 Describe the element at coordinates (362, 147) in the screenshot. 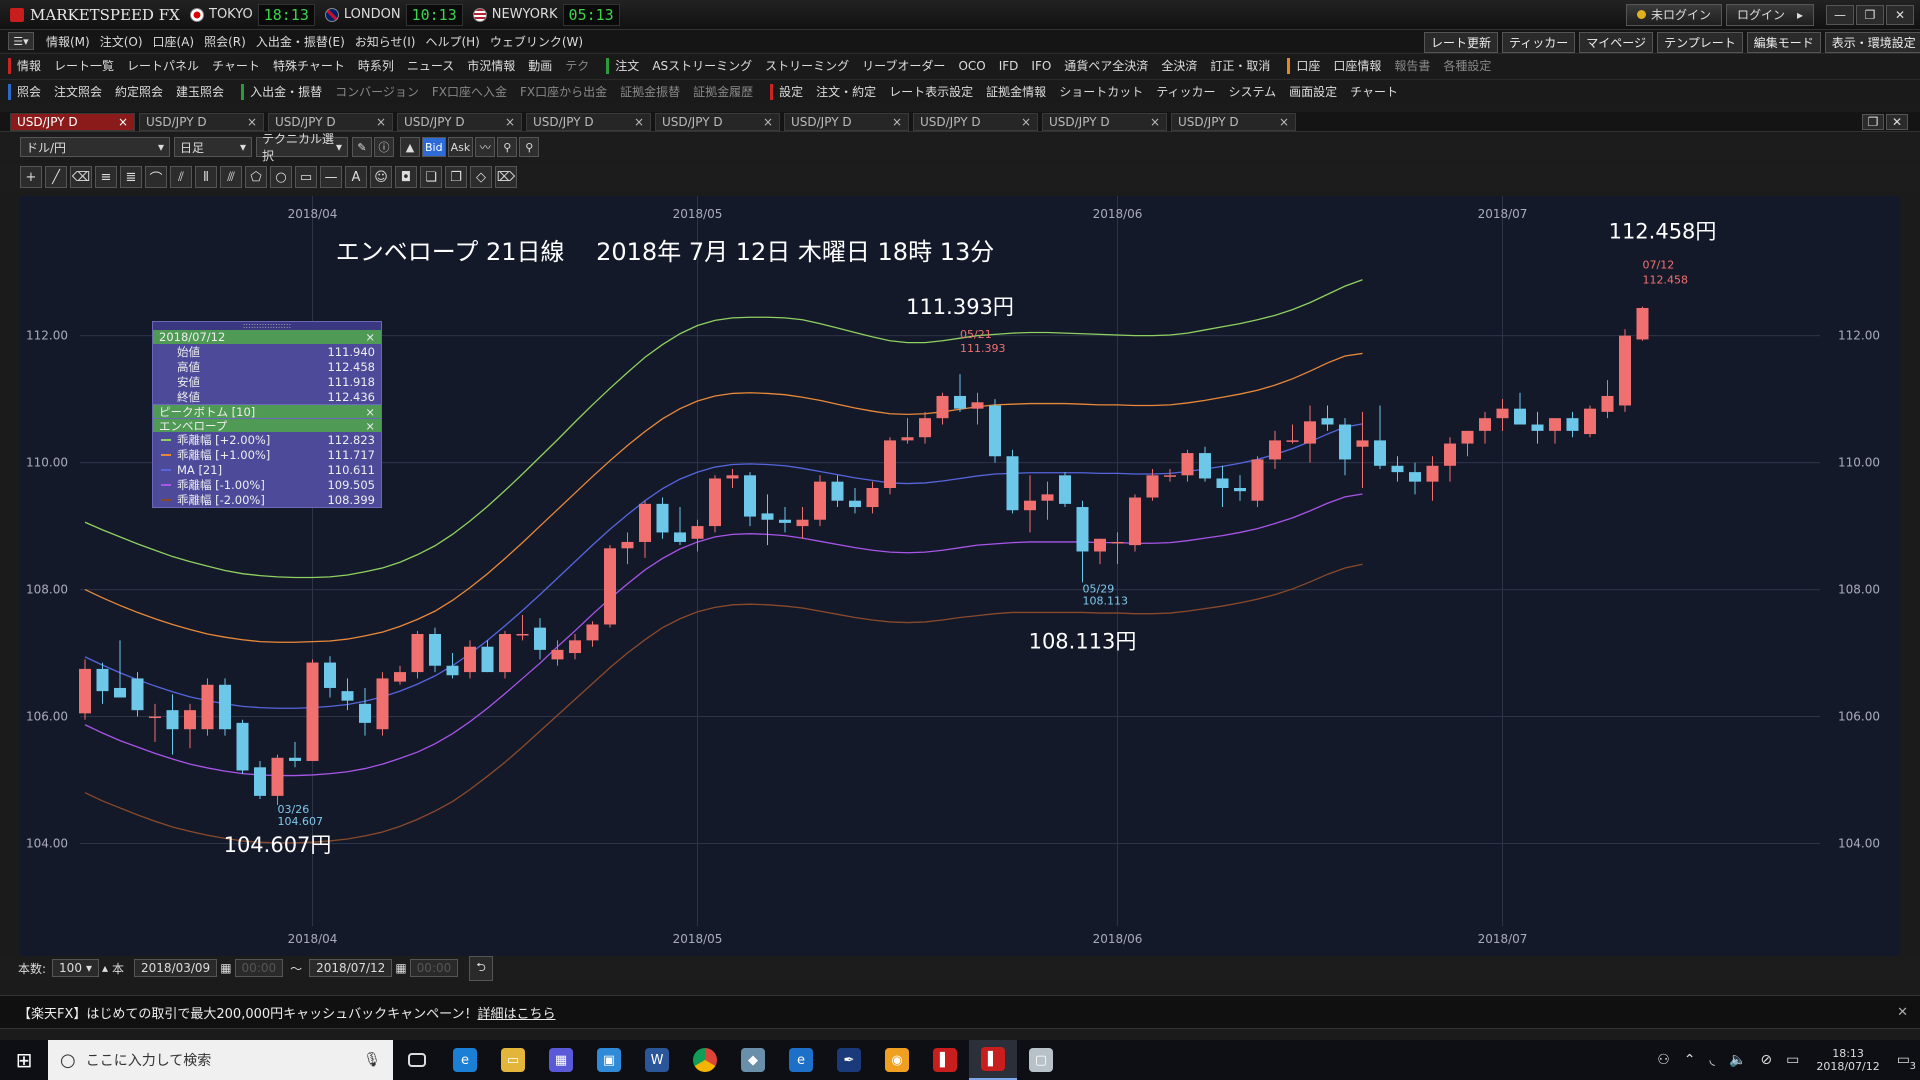

I see `pen-icon: ✎` at that location.